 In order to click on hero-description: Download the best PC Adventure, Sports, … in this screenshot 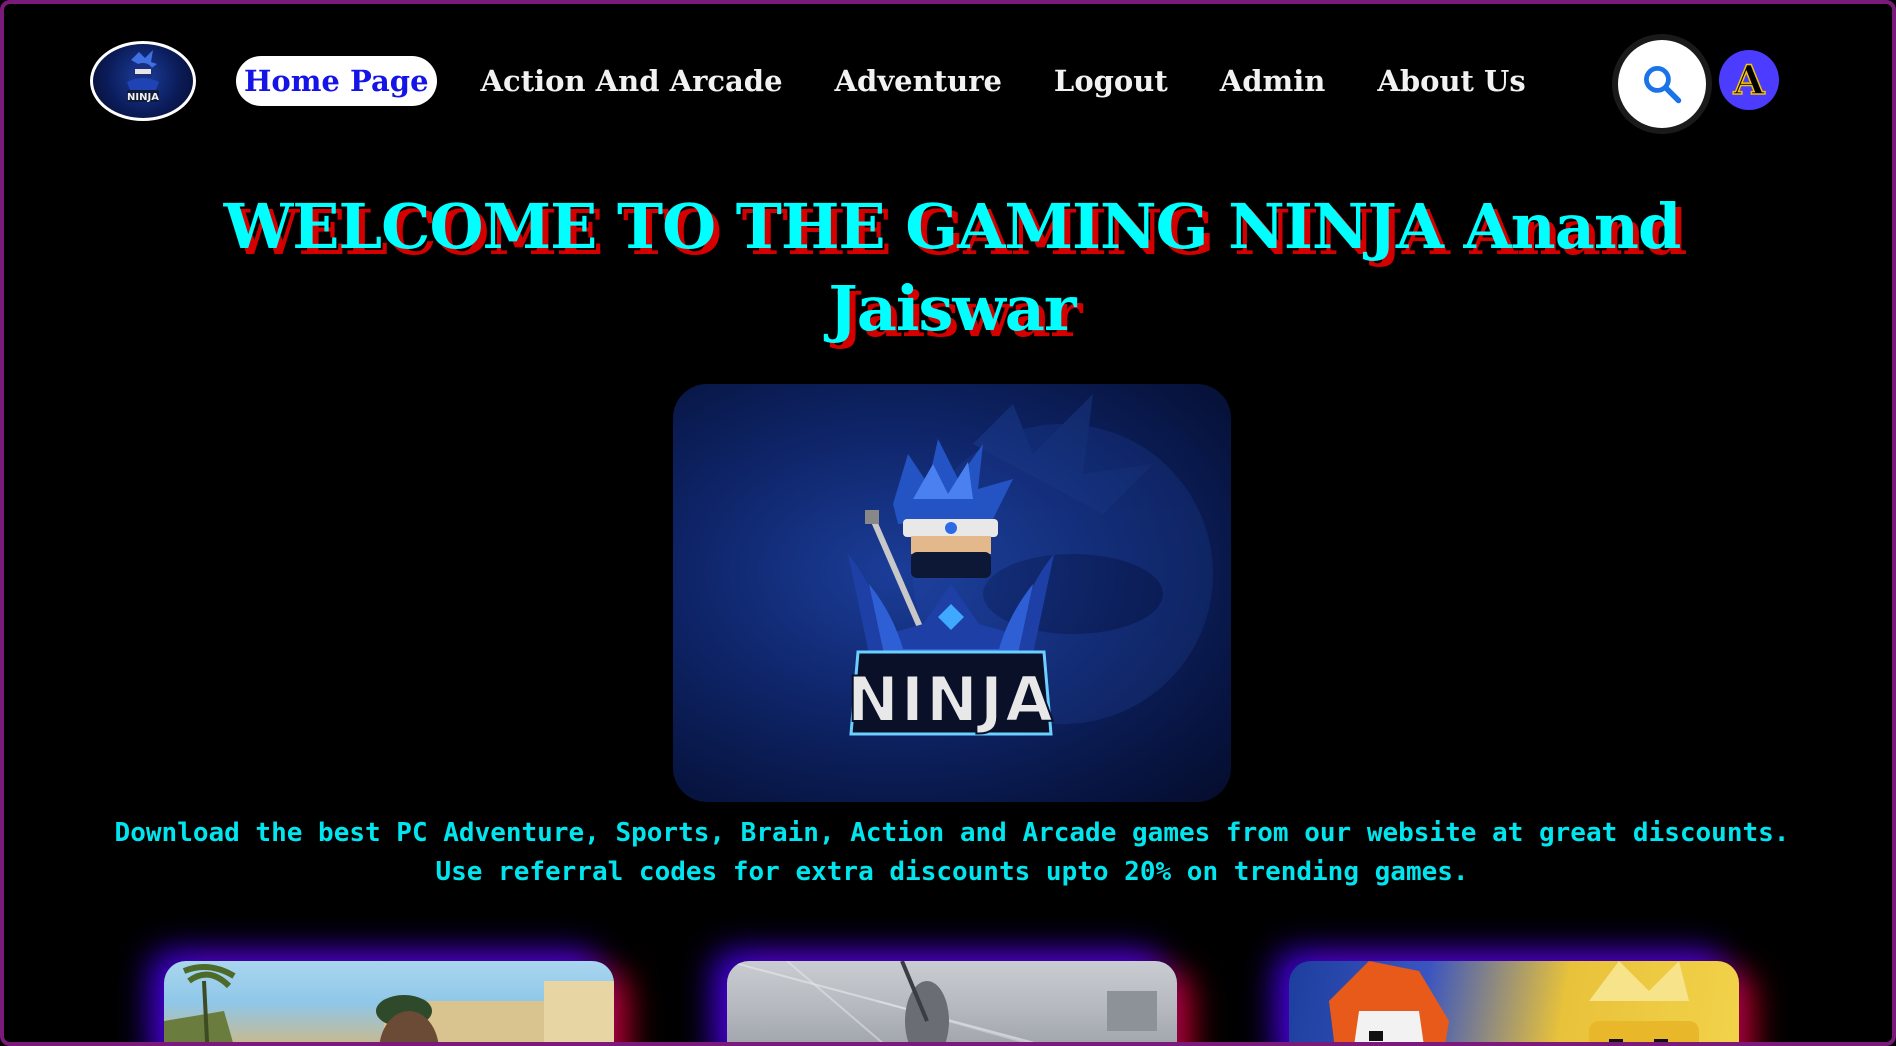, I will do `click(952, 853)`.